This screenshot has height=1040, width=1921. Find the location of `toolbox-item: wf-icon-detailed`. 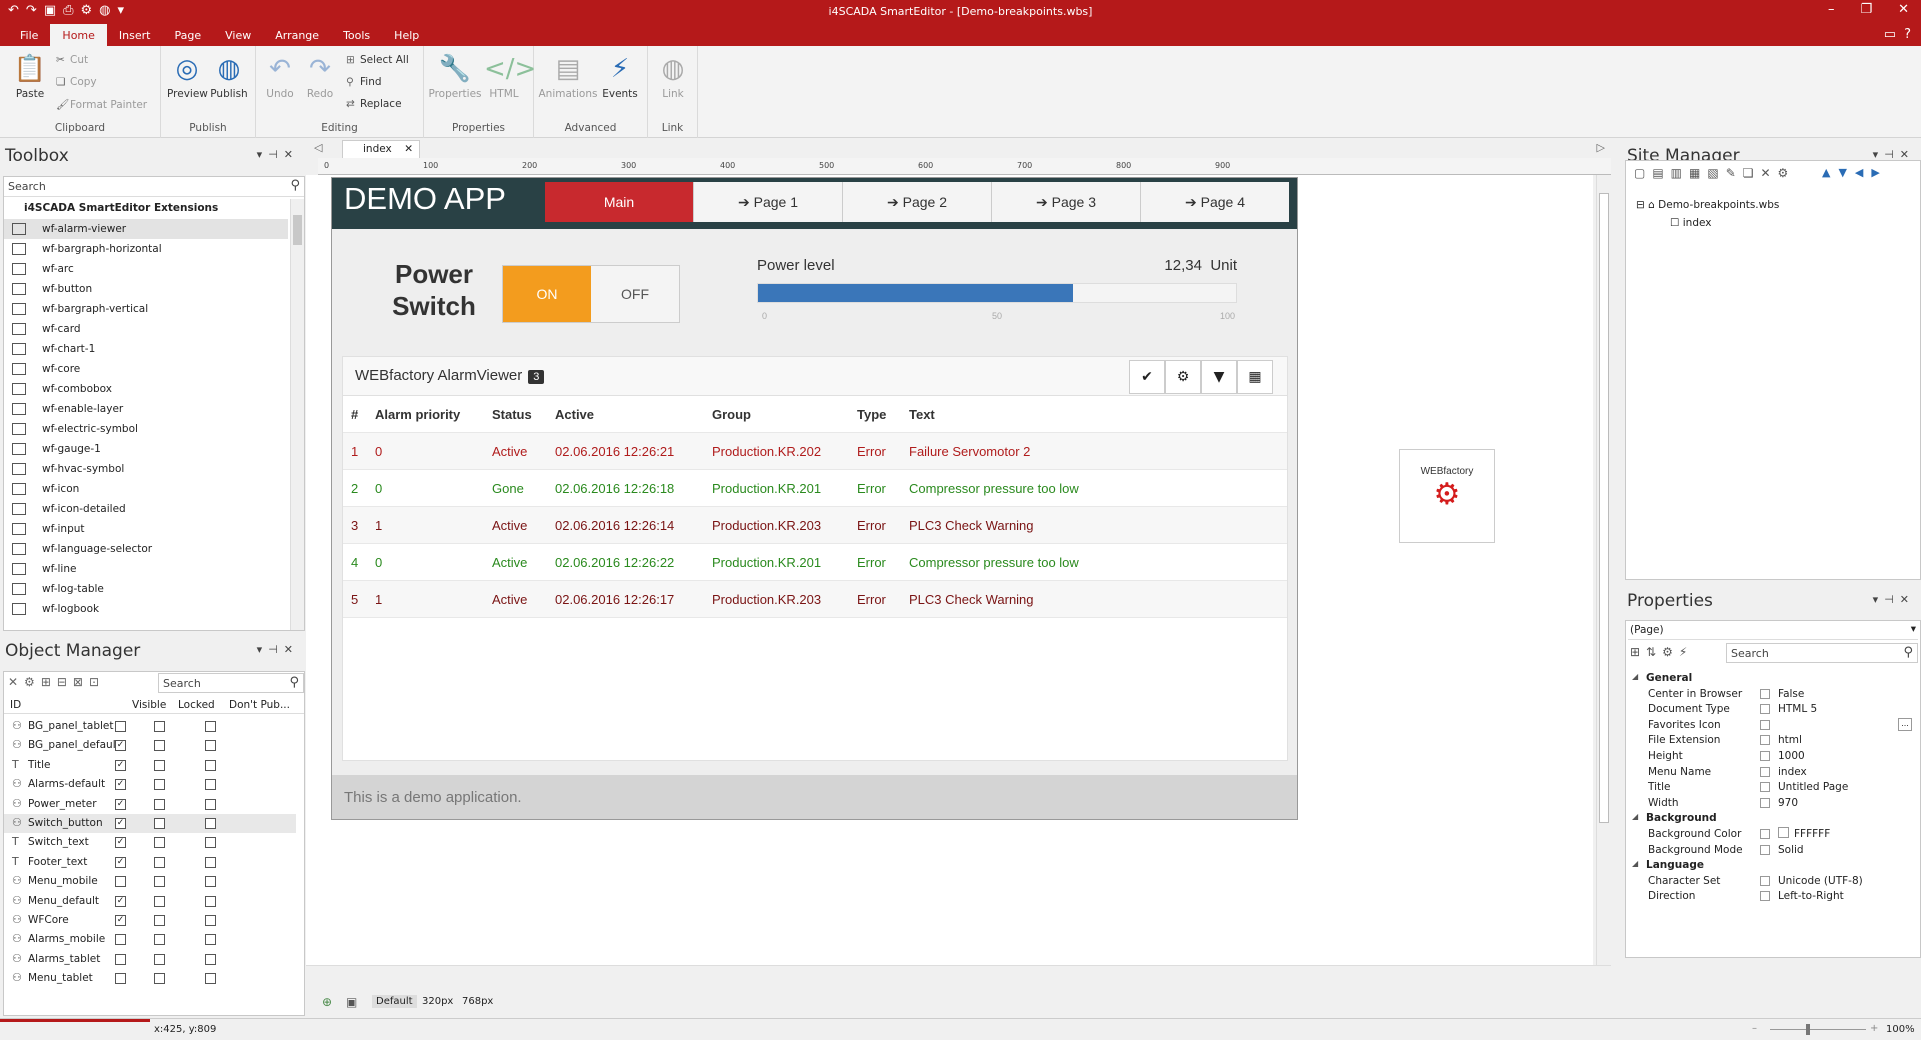

toolbox-item: wf-icon-detailed is located at coordinates (146, 509).